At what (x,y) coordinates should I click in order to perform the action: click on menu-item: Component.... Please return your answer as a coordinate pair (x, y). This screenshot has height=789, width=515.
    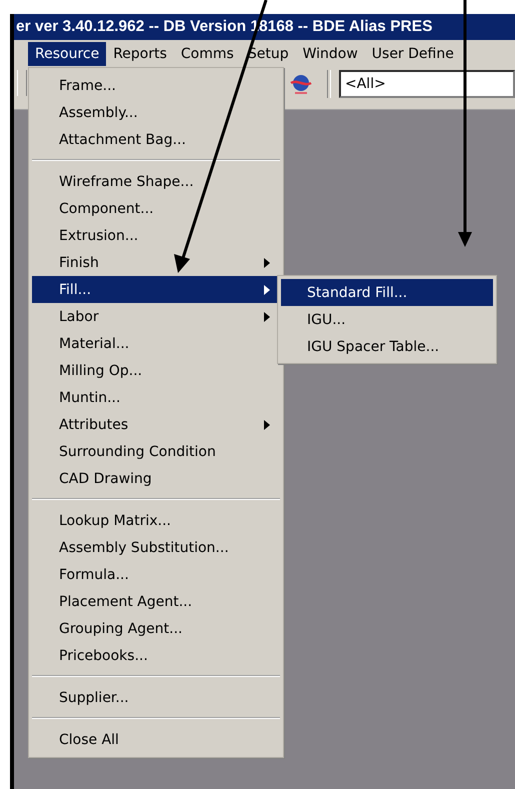
    Looking at the image, I should click on (156, 208).